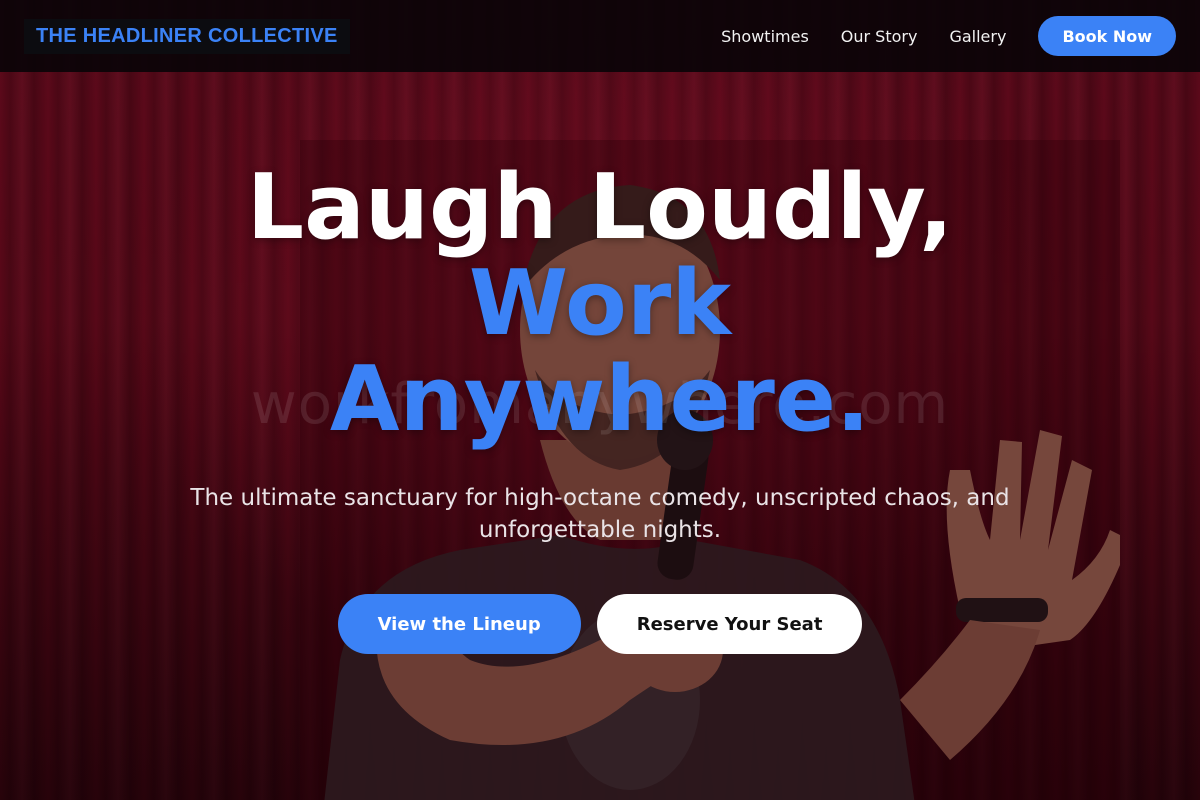 This screenshot has height=800, width=1200. I want to click on nav-link-our-story: Our Story, so click(879, 36).